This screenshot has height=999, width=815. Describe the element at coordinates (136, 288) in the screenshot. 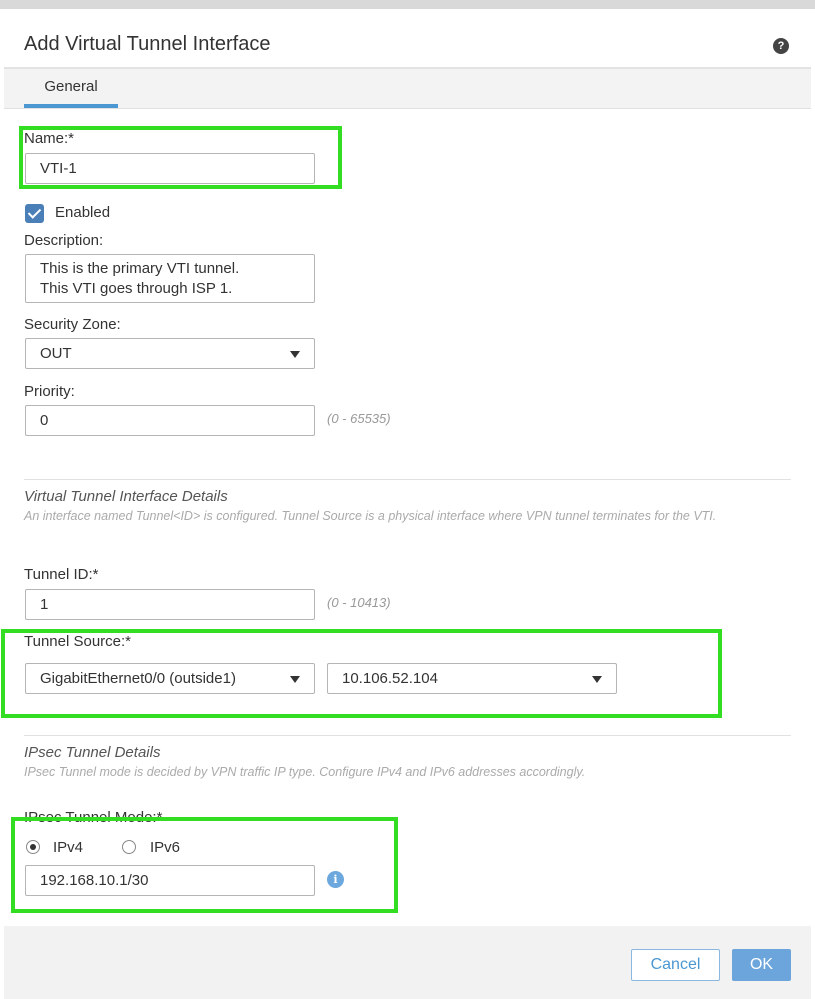

I see `description-line-2: This VTI goes through ISP 1.` at that location.